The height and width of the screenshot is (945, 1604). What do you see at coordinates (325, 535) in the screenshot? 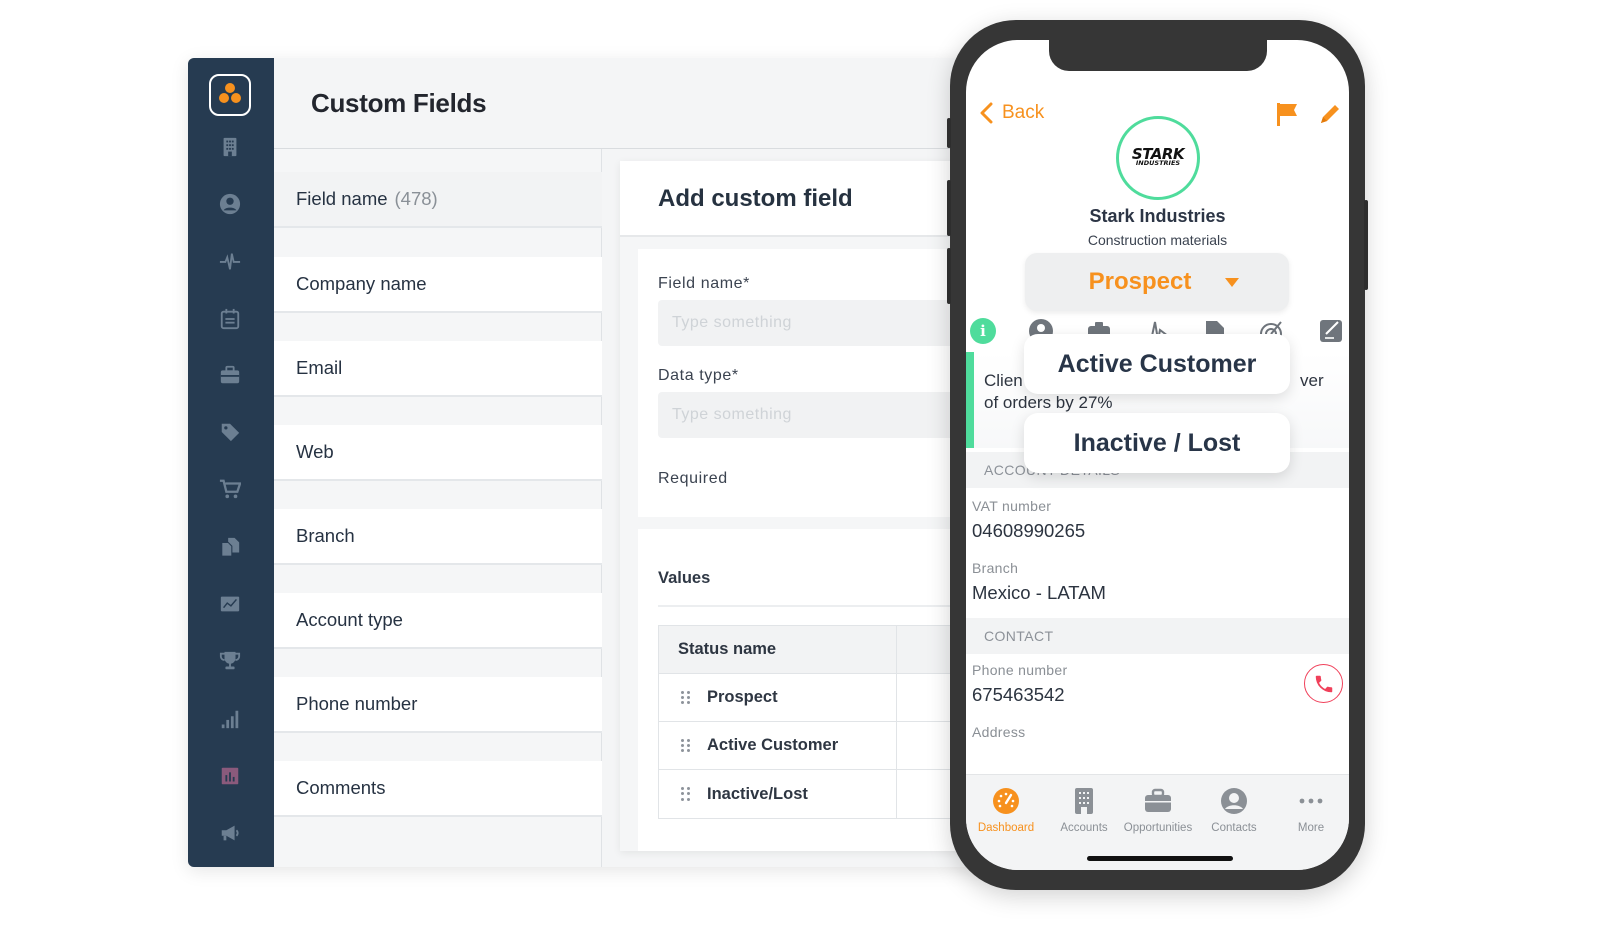
I see `field-name: Branch` at bounding box center [325, 535].